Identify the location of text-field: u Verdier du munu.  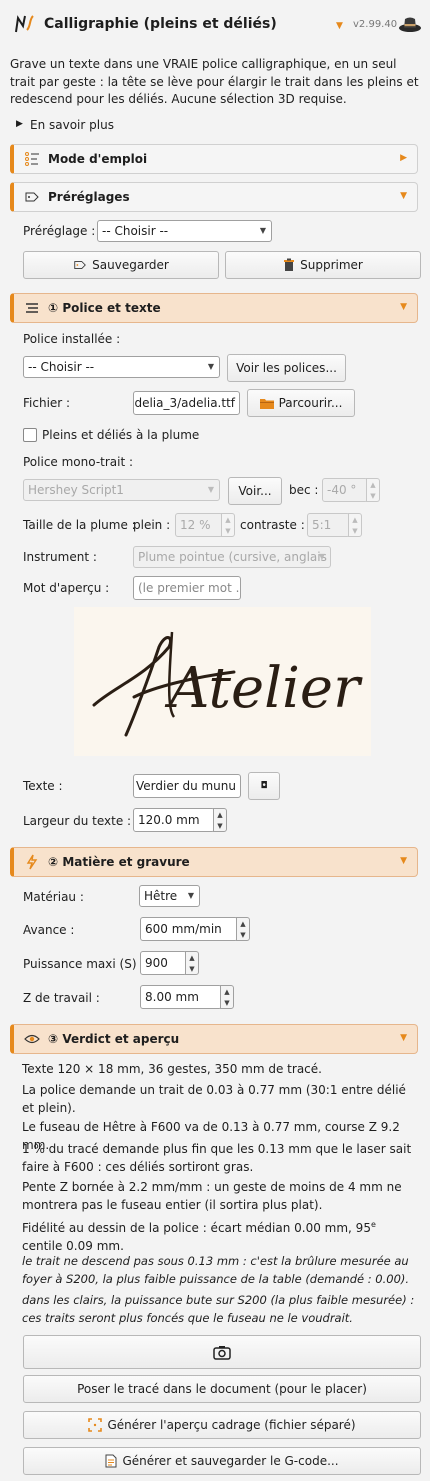
(187, 786).